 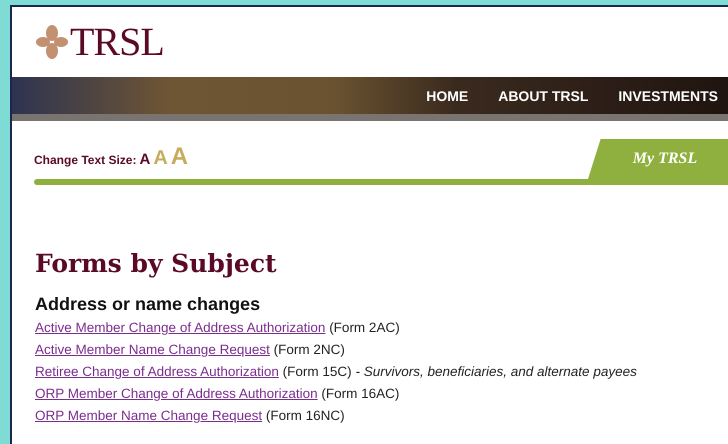 I want to click on logo-icon, so click(x=52, y=42).